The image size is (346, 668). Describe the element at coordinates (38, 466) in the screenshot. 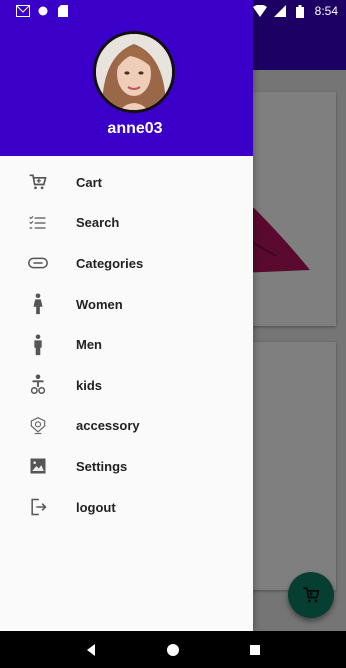

I see `image-icon` at that location.